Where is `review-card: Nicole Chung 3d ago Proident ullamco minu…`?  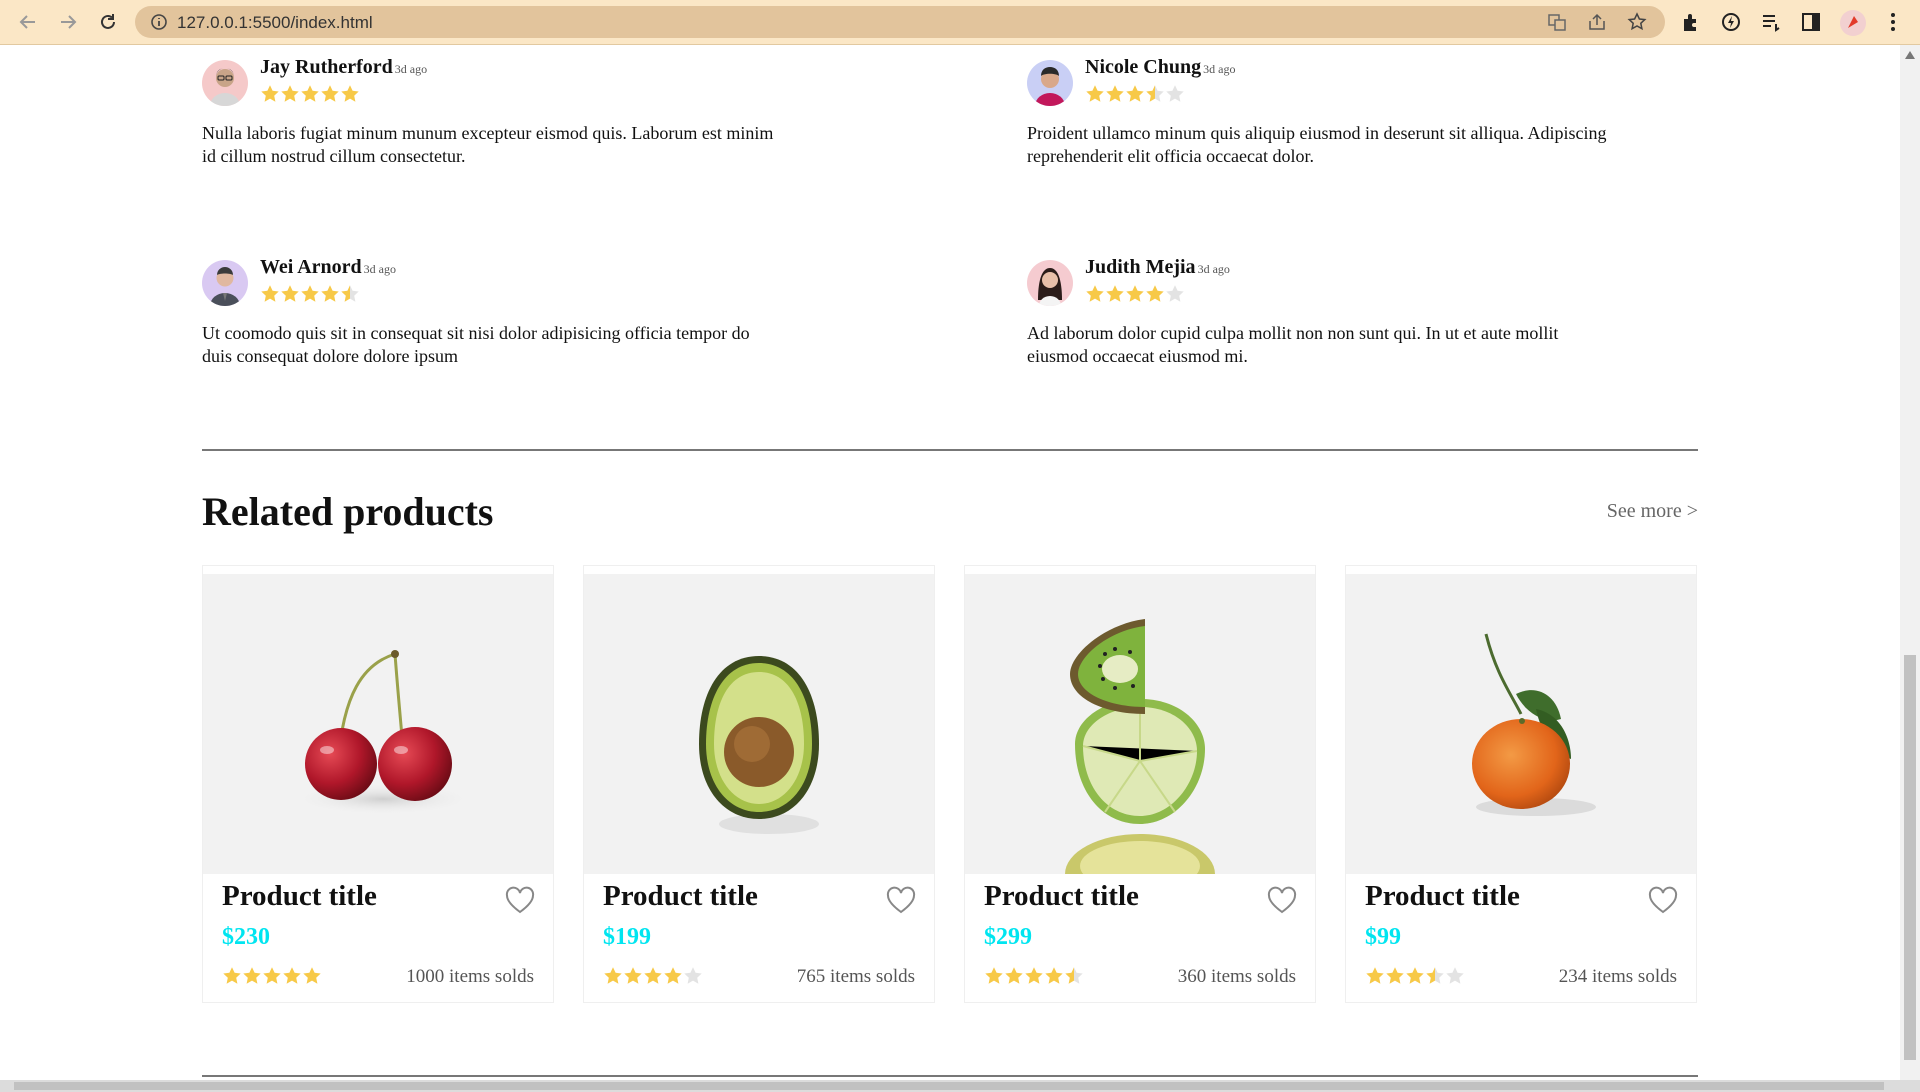 review-card: Nicole Chung 3d ago Proident ullamco minu… is located at coordinates (1317, 123).